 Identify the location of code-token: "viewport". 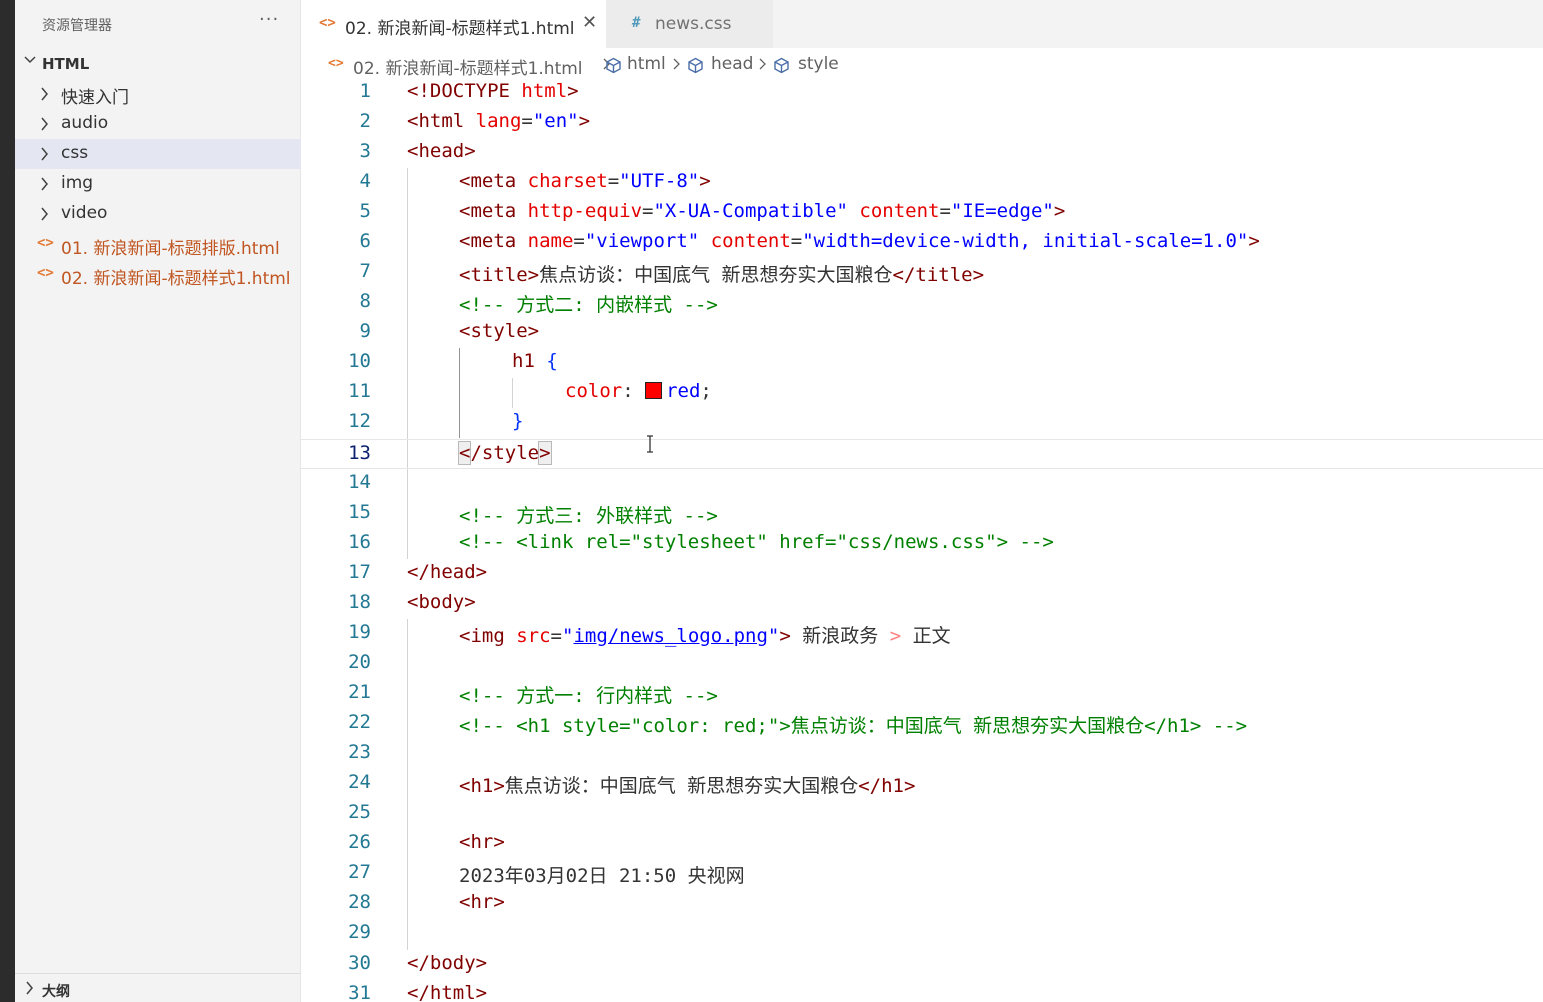
(642, 241).